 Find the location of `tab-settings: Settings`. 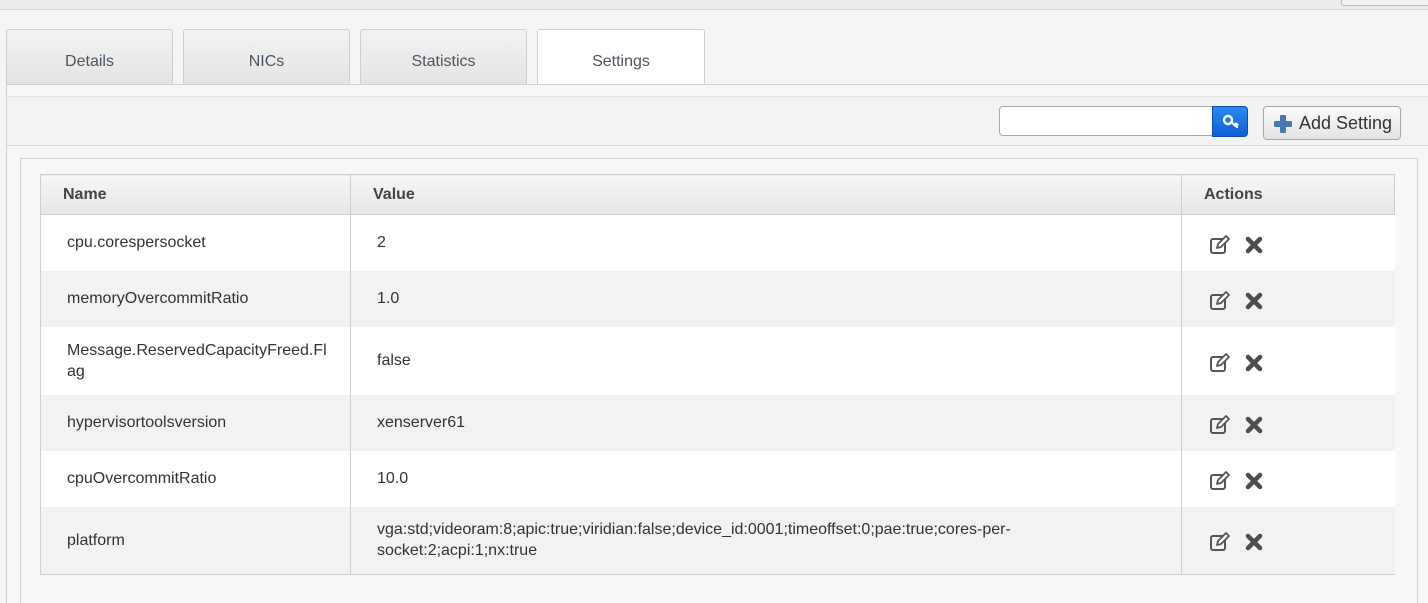

tab-settings: Settings is located at coordinates (621, 58).